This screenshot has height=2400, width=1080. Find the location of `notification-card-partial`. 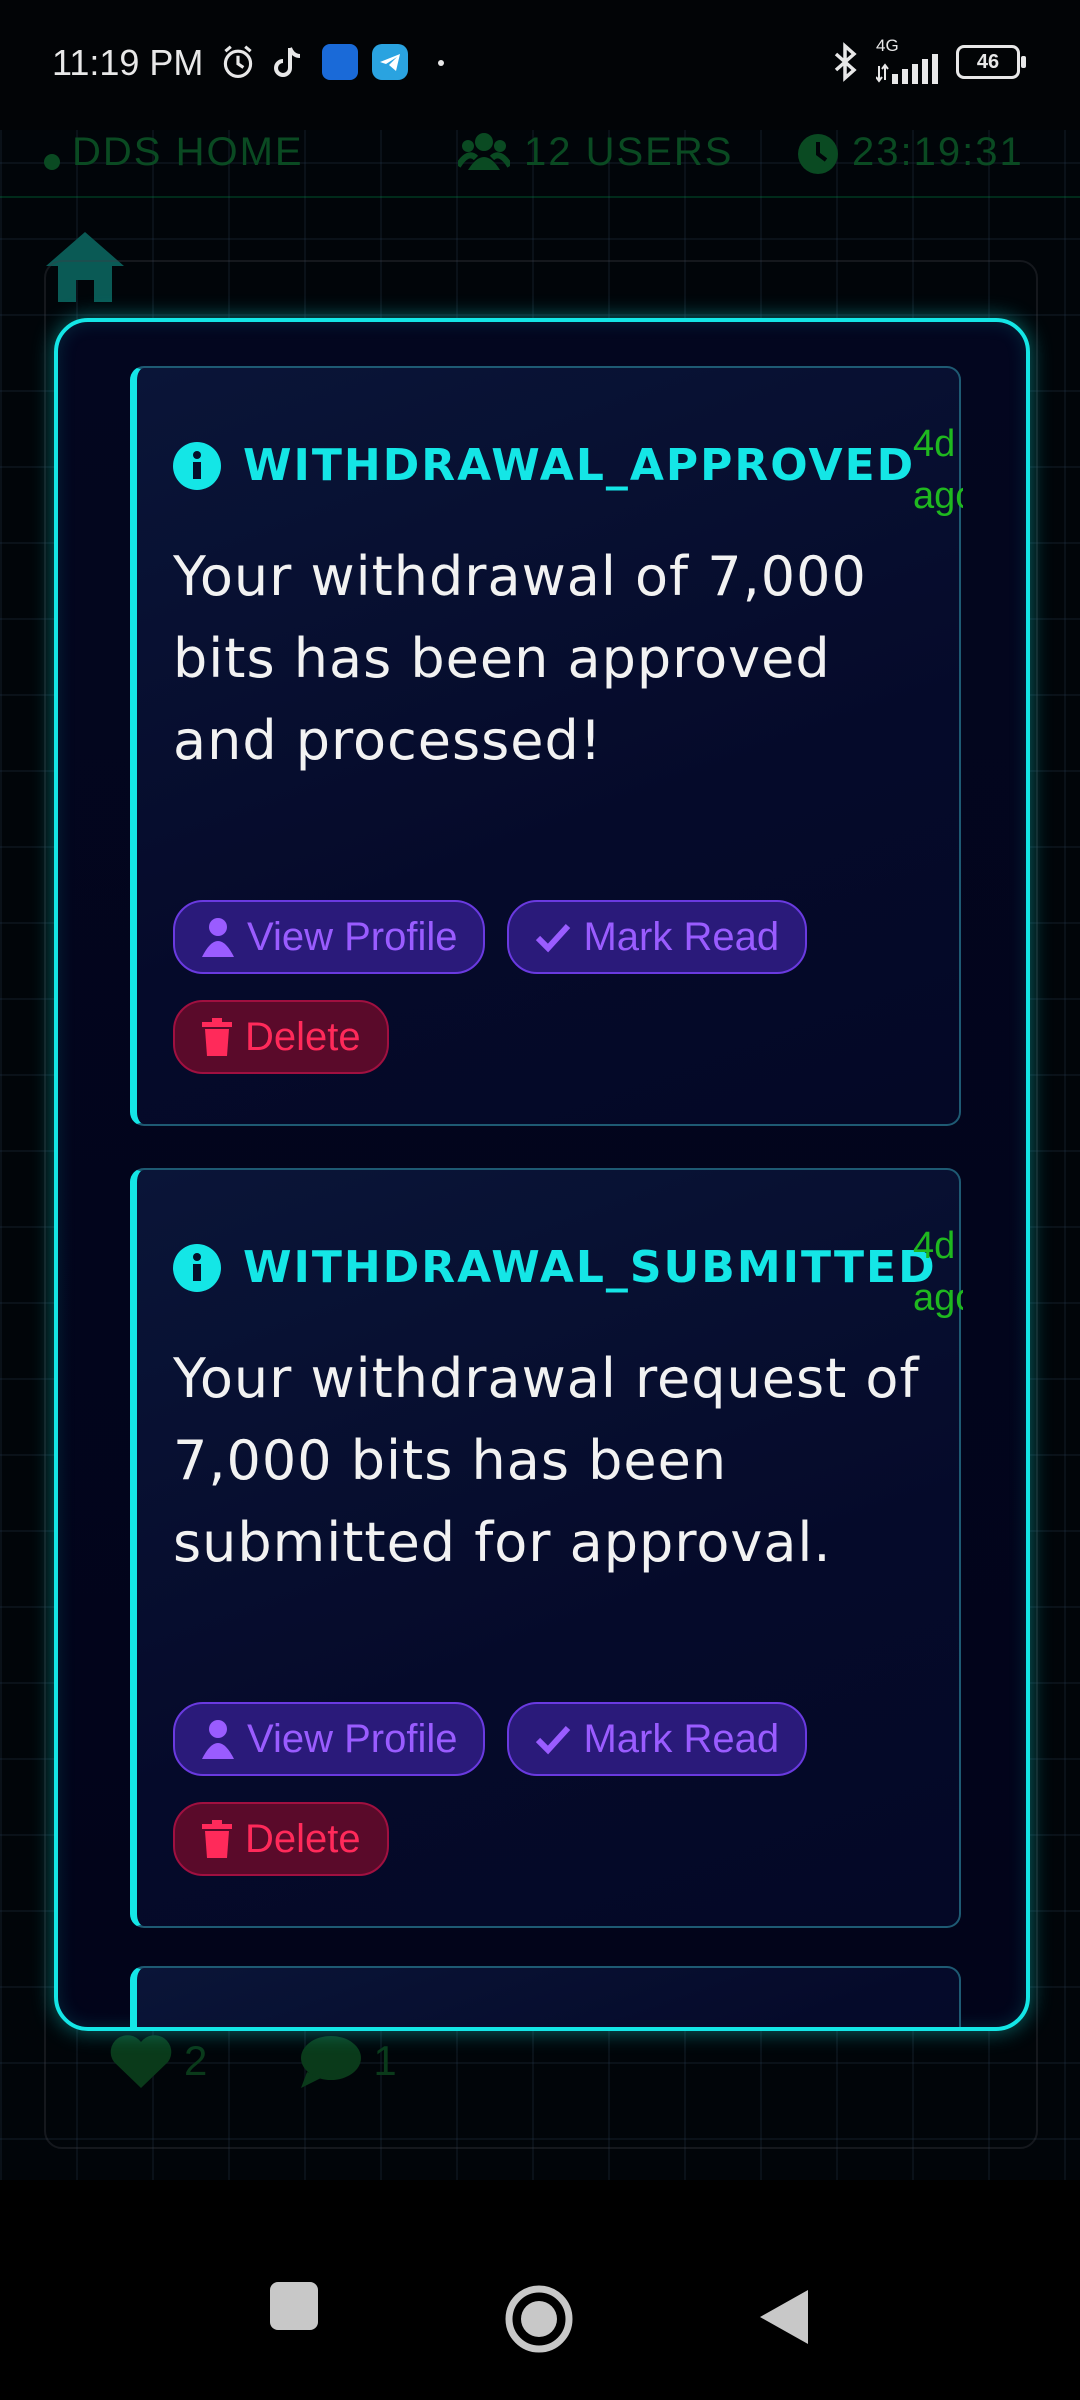

notification-card-partial is located at coordinates (545, 1996).